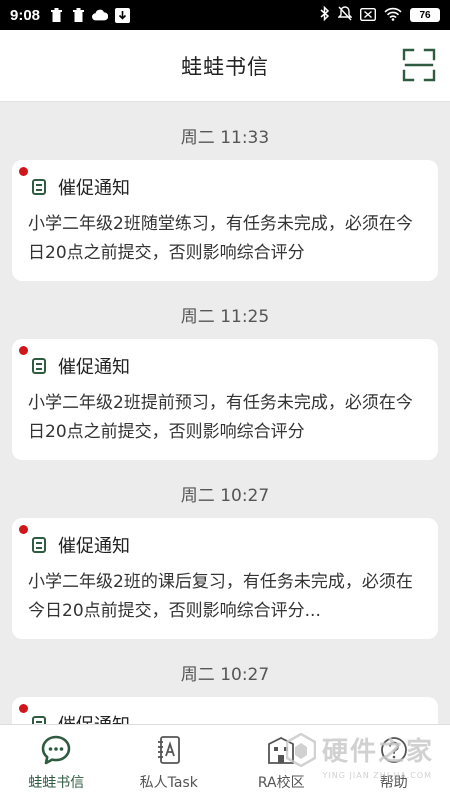 Image resolution: width=450 pixels, height=800 pixels. I want to click on scan-icon, so click(419, 65).